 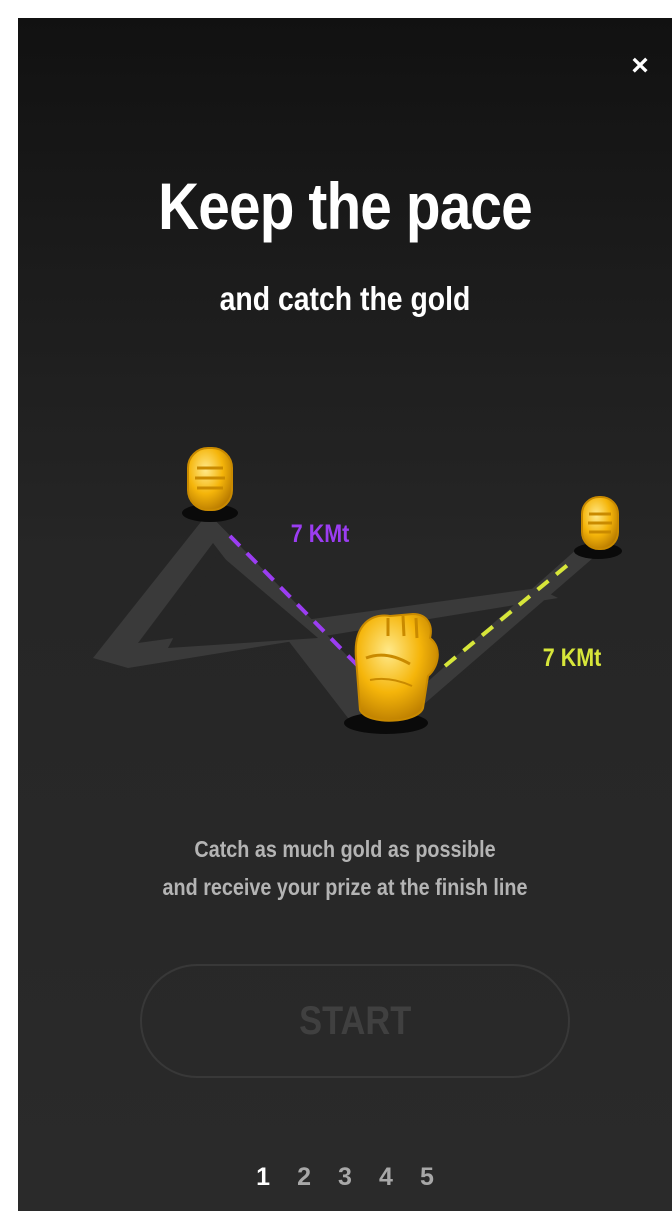 I want to click on page-indicator-5: 5, so click(x=427, y=1177).